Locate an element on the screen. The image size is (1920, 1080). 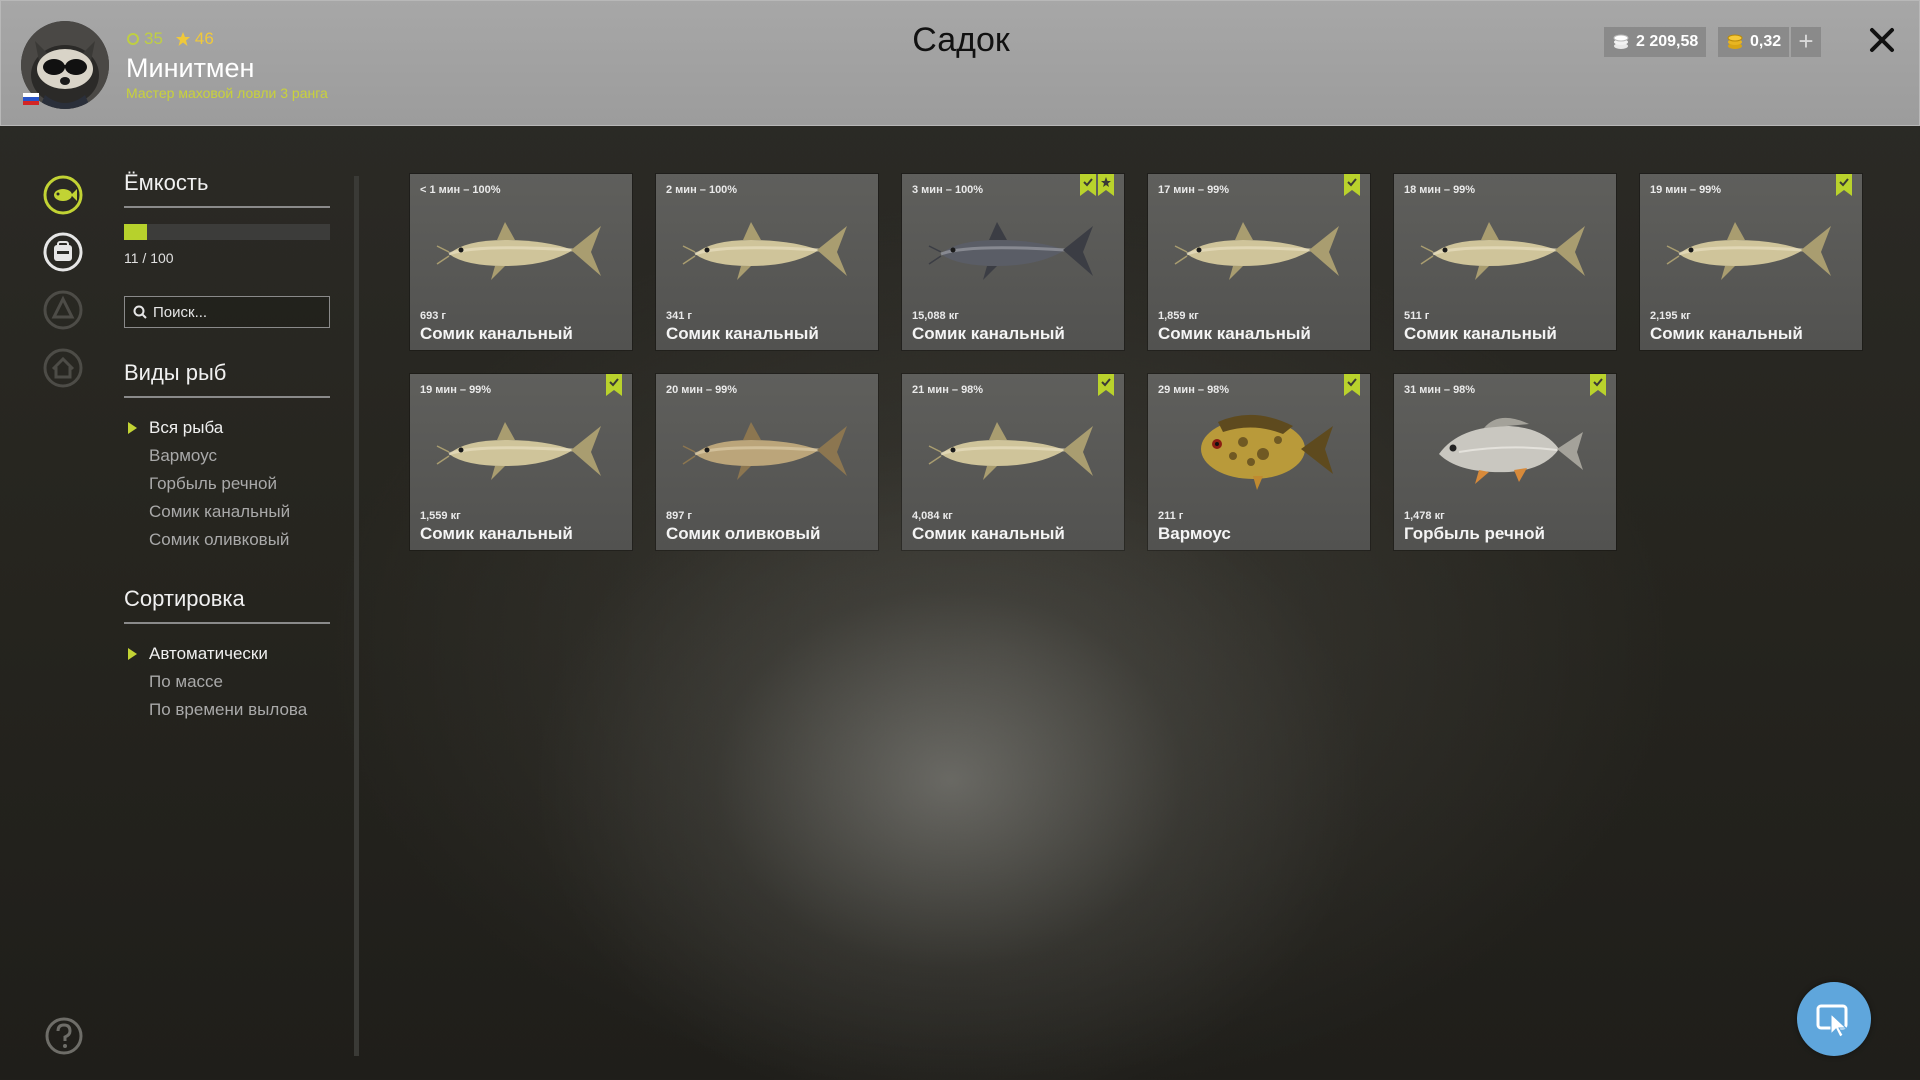
search-input is located at coordinates (238, 312).